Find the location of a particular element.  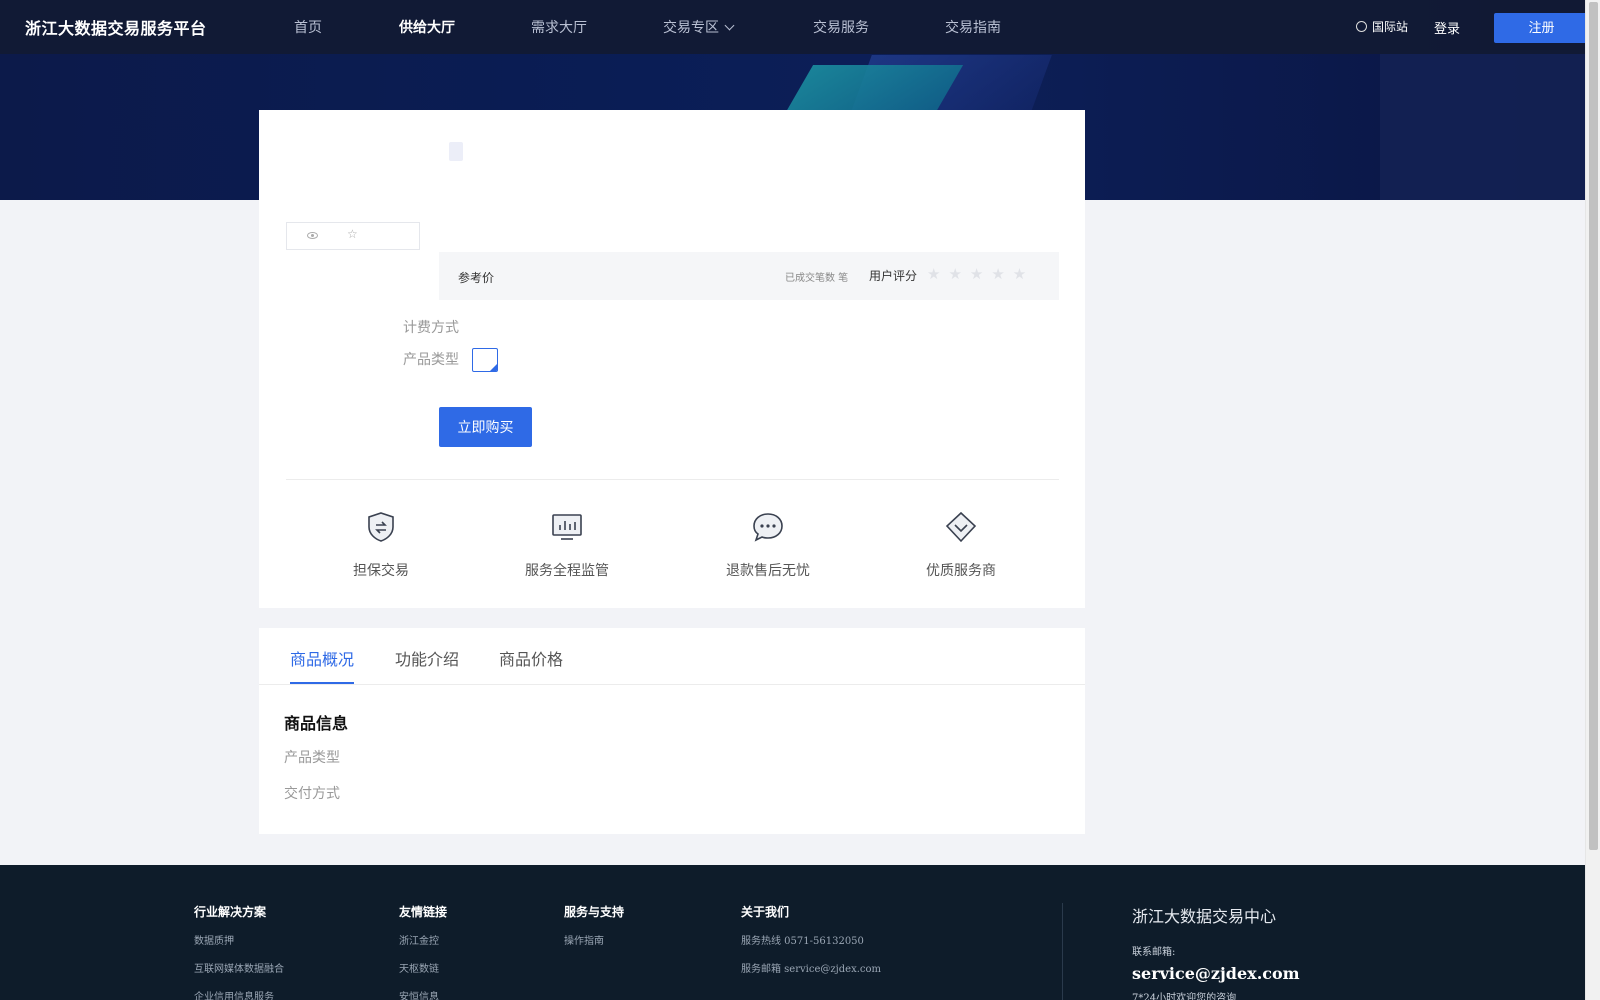

footer-heading: 友情链接 is located at coordinates (423, 912).